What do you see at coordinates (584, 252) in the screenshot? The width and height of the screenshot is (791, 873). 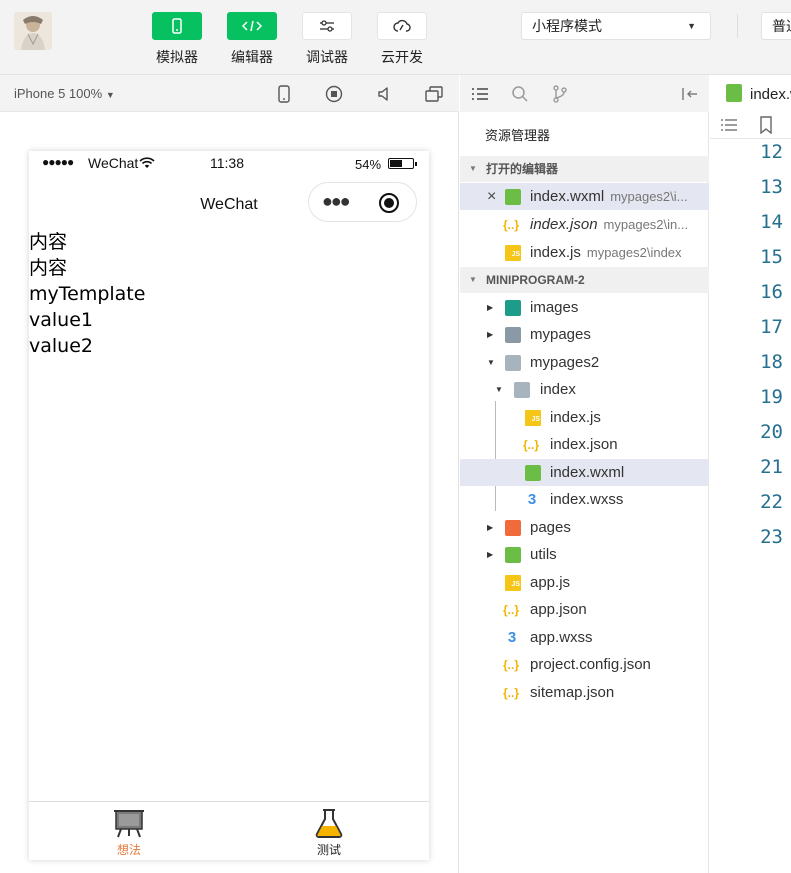 I see `open-editor-item: JS index.js mypages2\index` at bounding box center [584, 252].